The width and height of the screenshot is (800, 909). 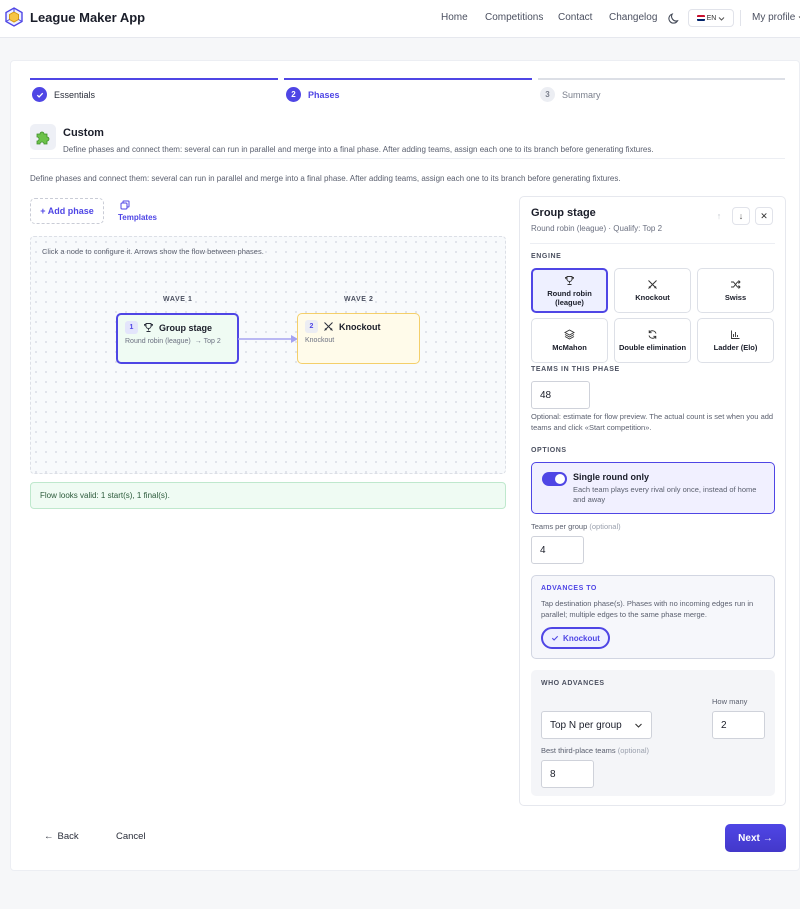 What do you see at coordinates (652, 334) in the screenshot?
I see `refresh-icon` at bounding box center [652, 334].